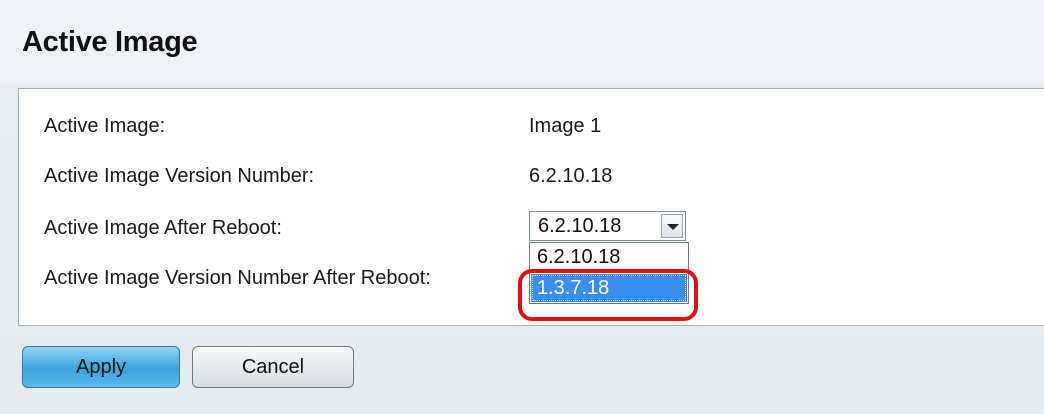  Describe the element at coordinates (565, 126) in the screenshot. I see `active-image-value: Image 1` at that location.